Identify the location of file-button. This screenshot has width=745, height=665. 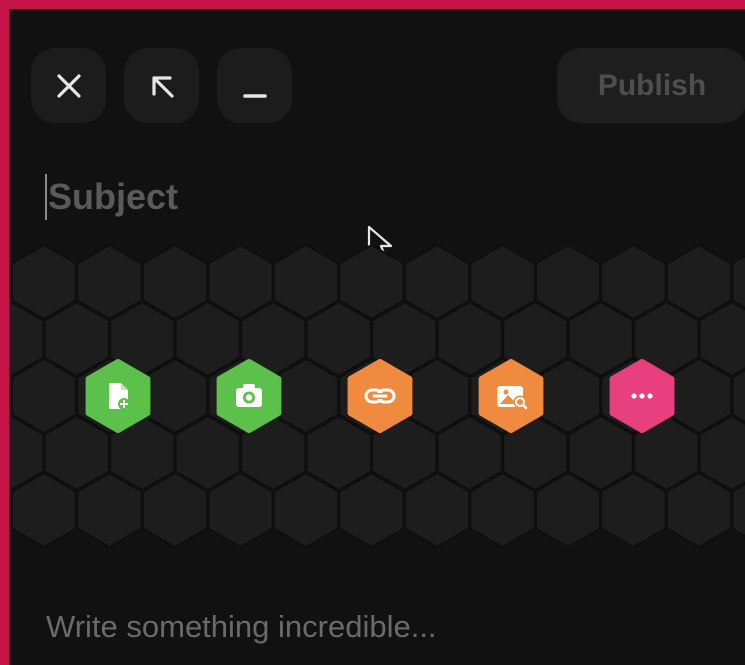
(118, 396).